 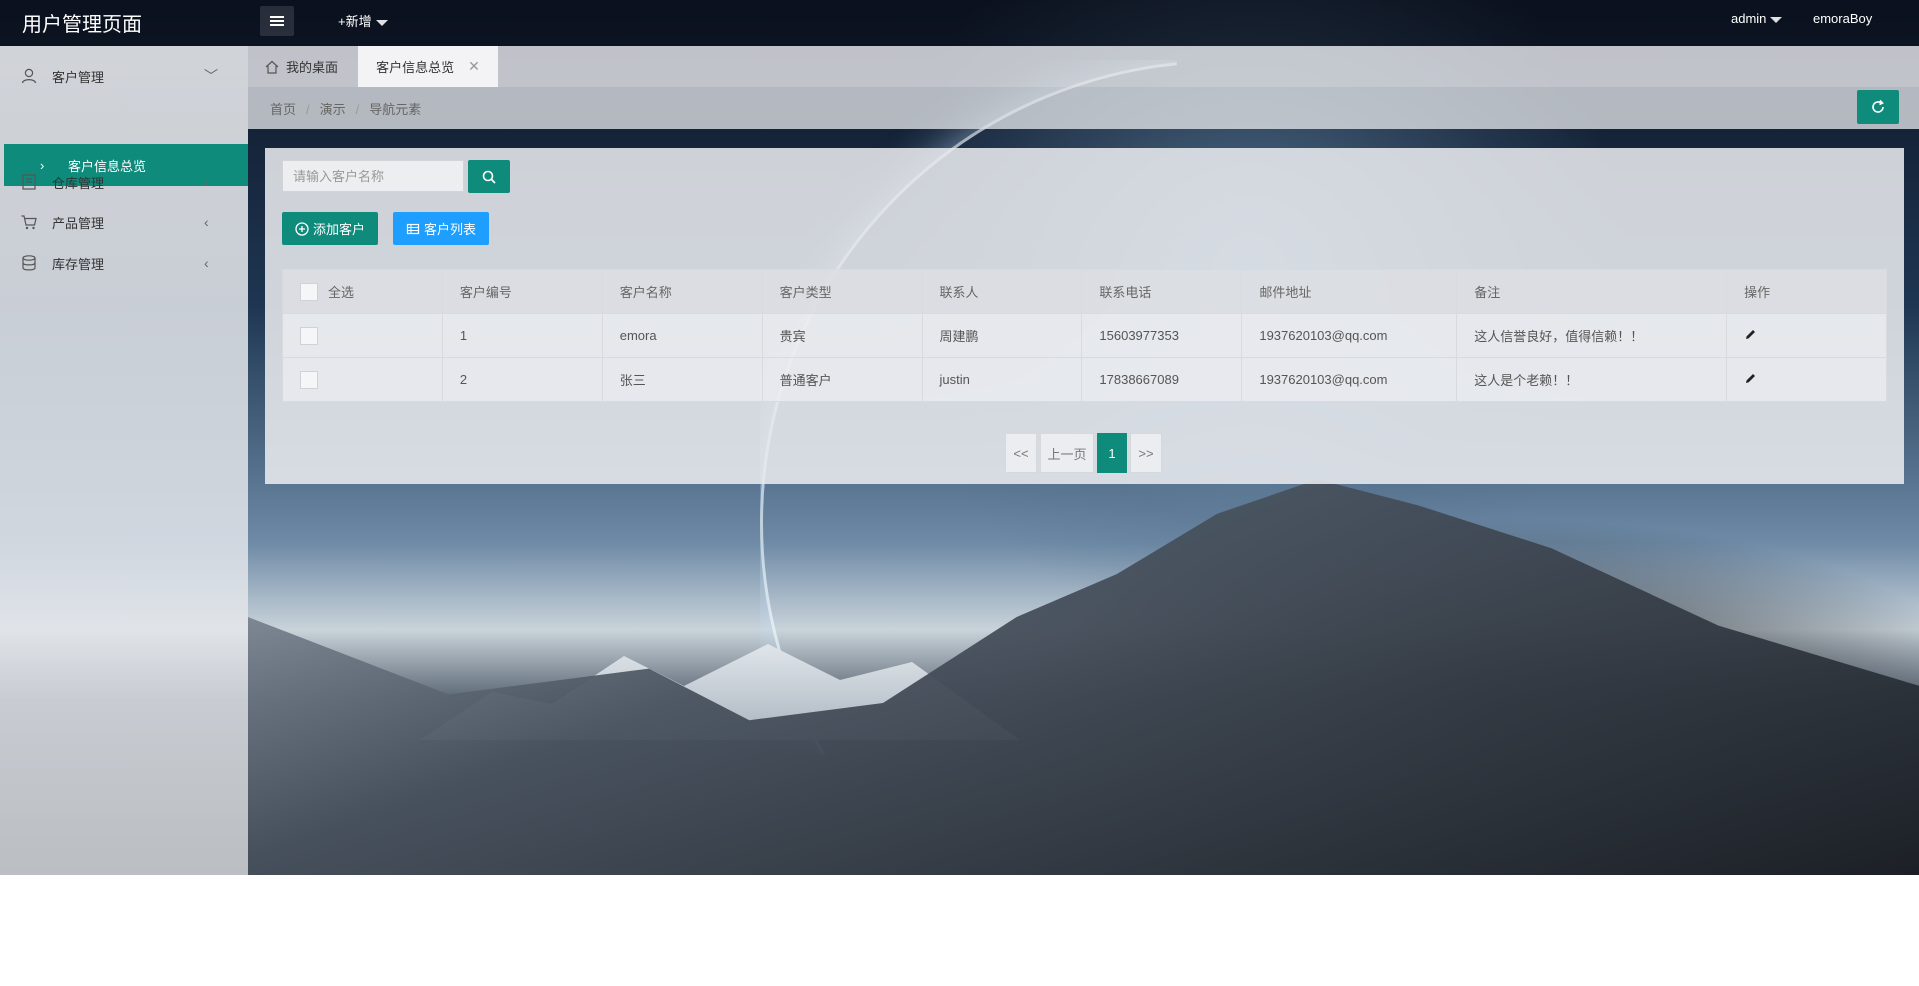 I want to click on table-icon, so click(x=413, y=228).